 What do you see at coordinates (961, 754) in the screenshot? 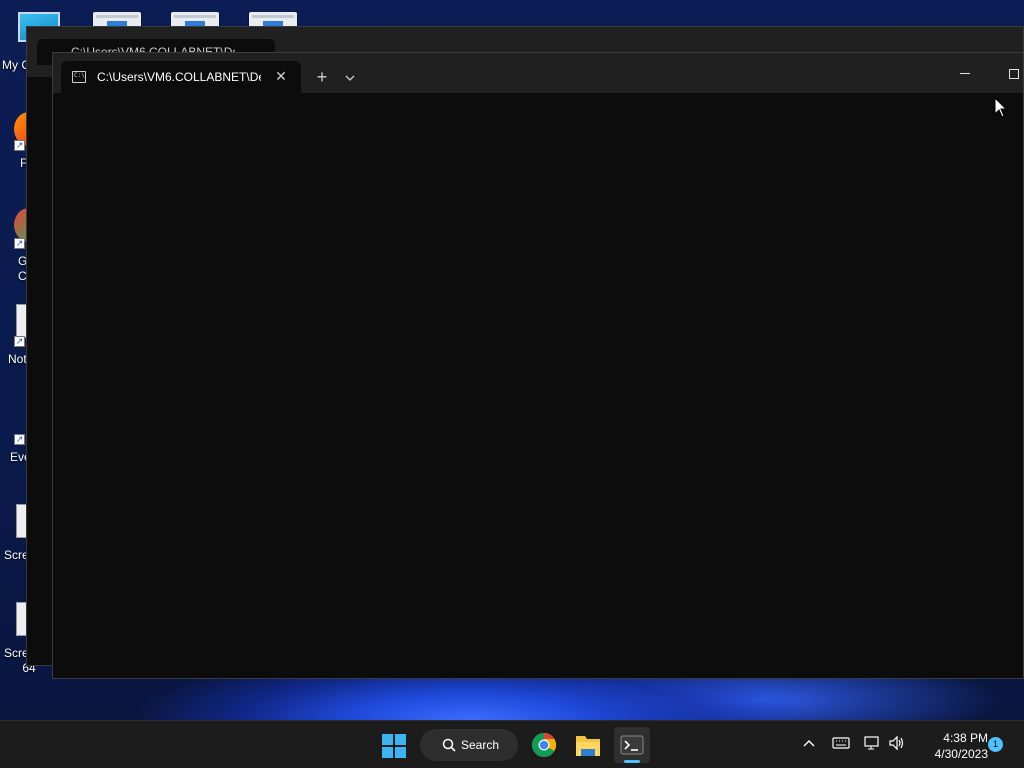
I see `clock-date: 4/30/2023` at bounding box center [961, 754].